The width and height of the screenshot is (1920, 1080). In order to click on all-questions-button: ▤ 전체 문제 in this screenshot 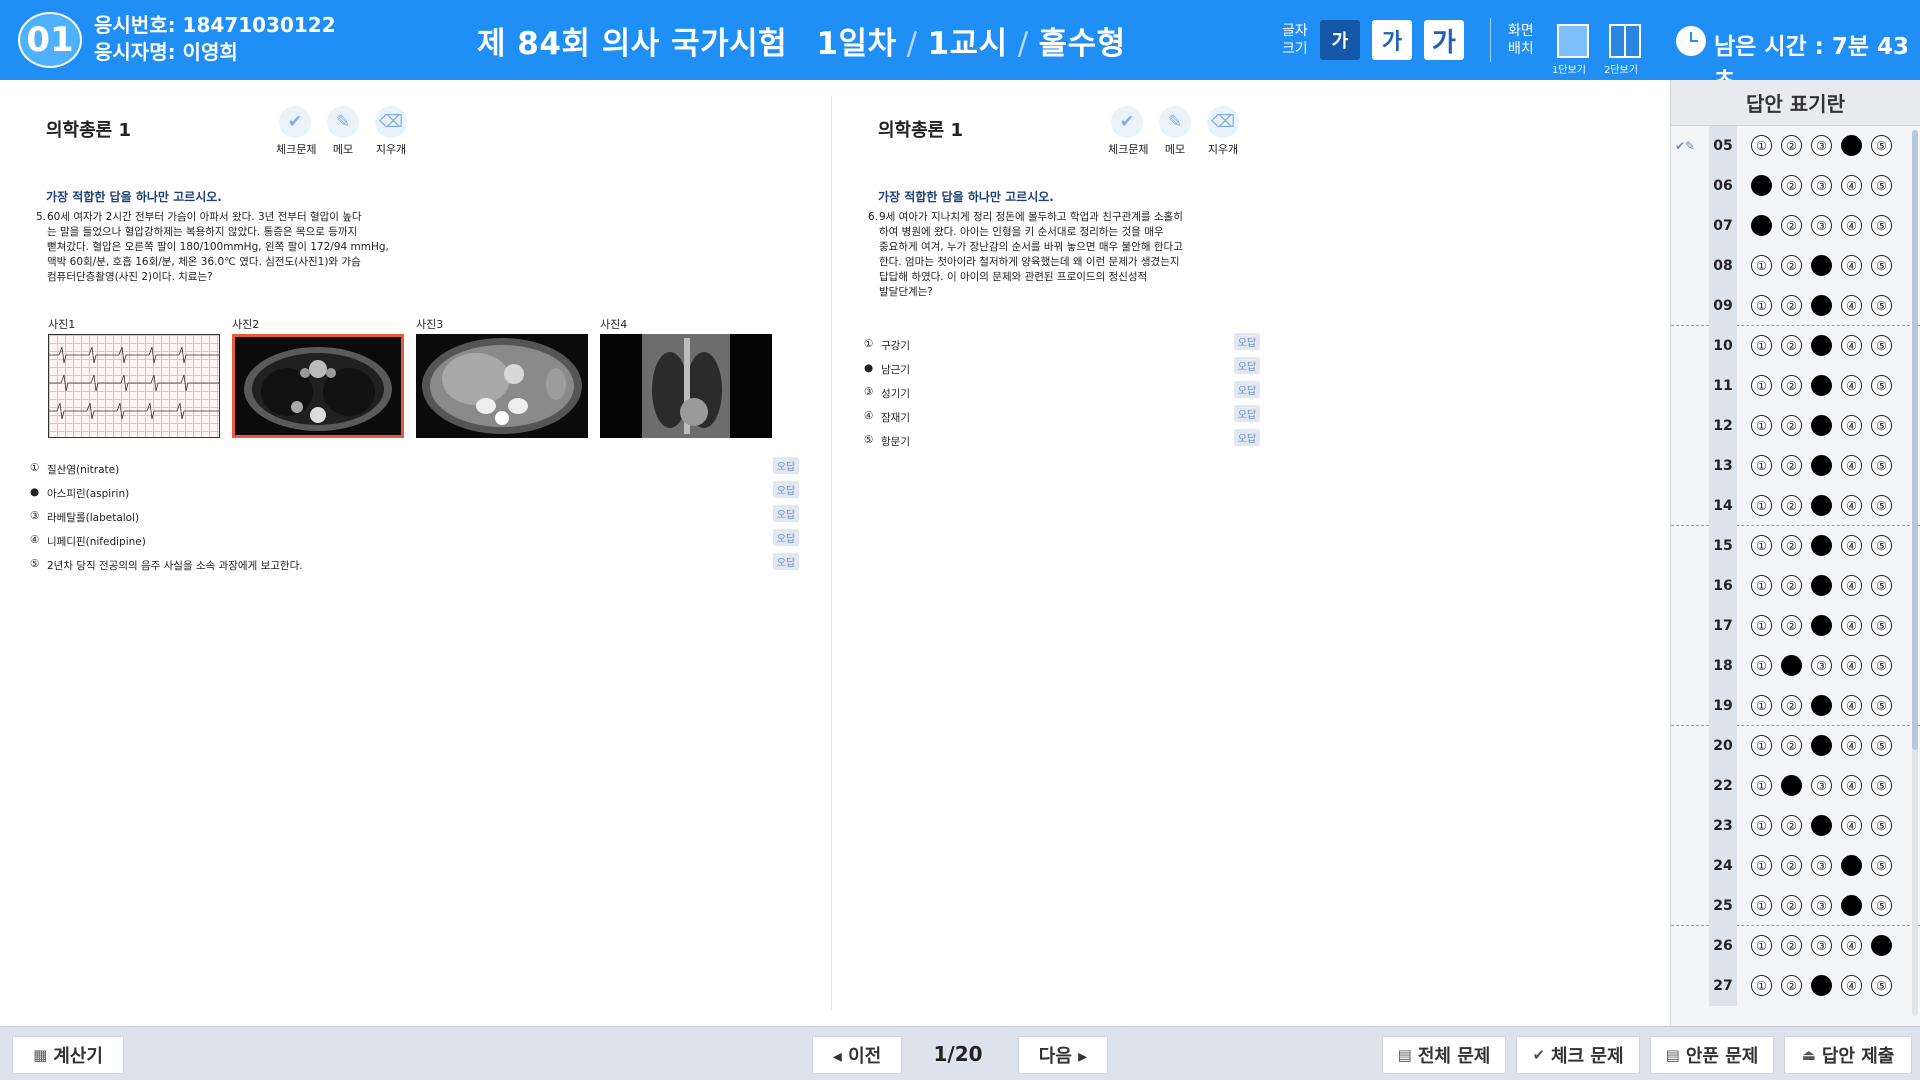, I will do `click(1444, 1055)`.